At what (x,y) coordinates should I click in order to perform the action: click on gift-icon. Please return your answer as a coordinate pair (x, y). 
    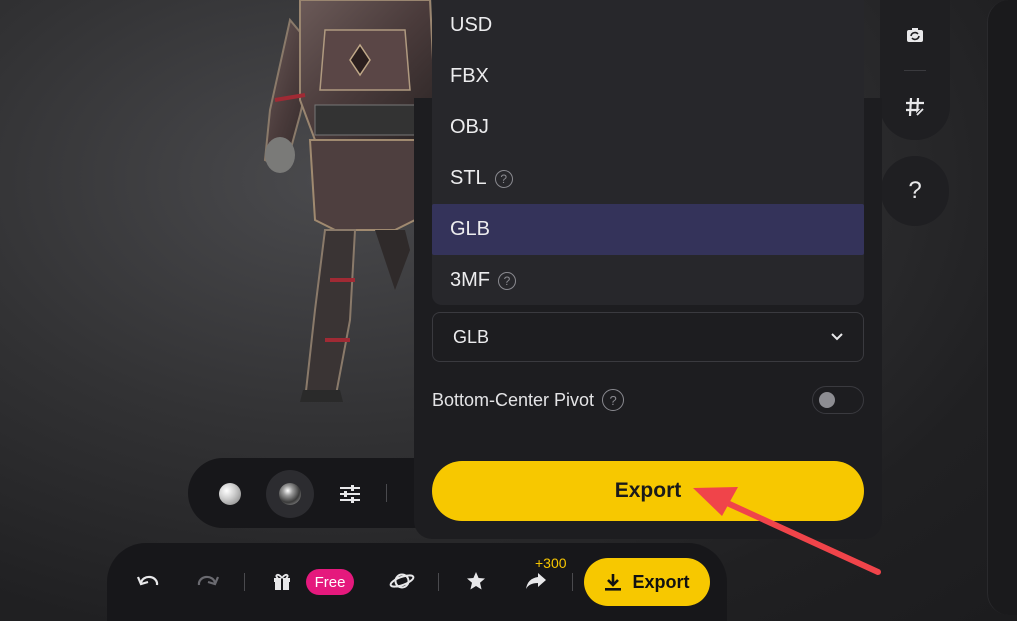
    Looking at the image, I should click on (282, 581).